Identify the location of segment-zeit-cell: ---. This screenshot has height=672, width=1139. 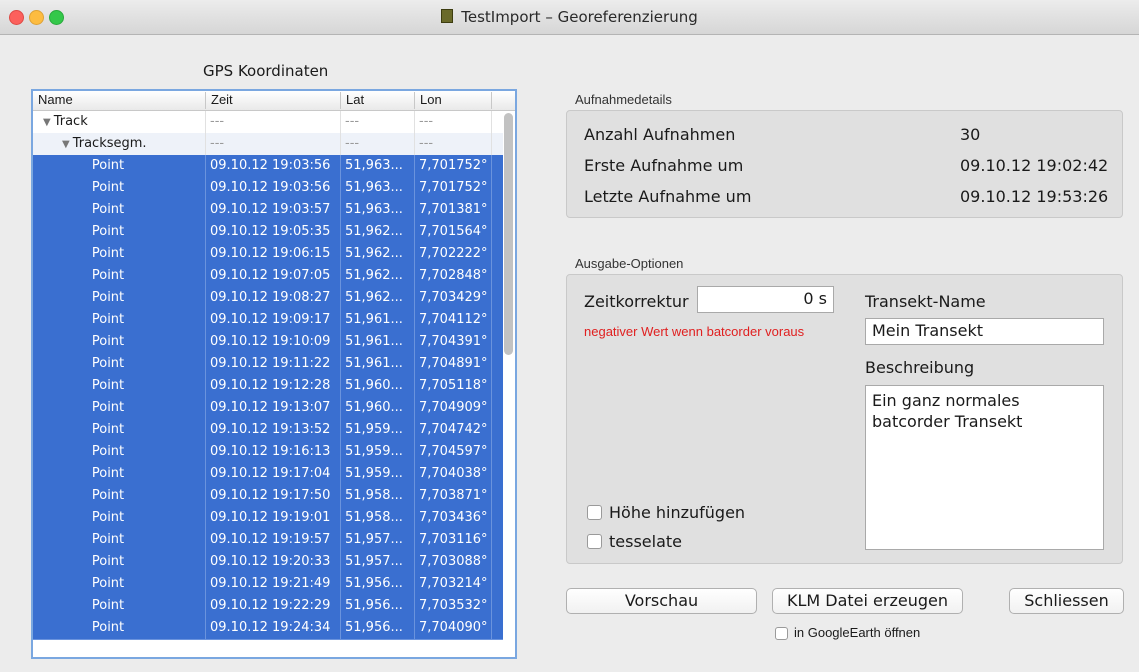
(273, 144).